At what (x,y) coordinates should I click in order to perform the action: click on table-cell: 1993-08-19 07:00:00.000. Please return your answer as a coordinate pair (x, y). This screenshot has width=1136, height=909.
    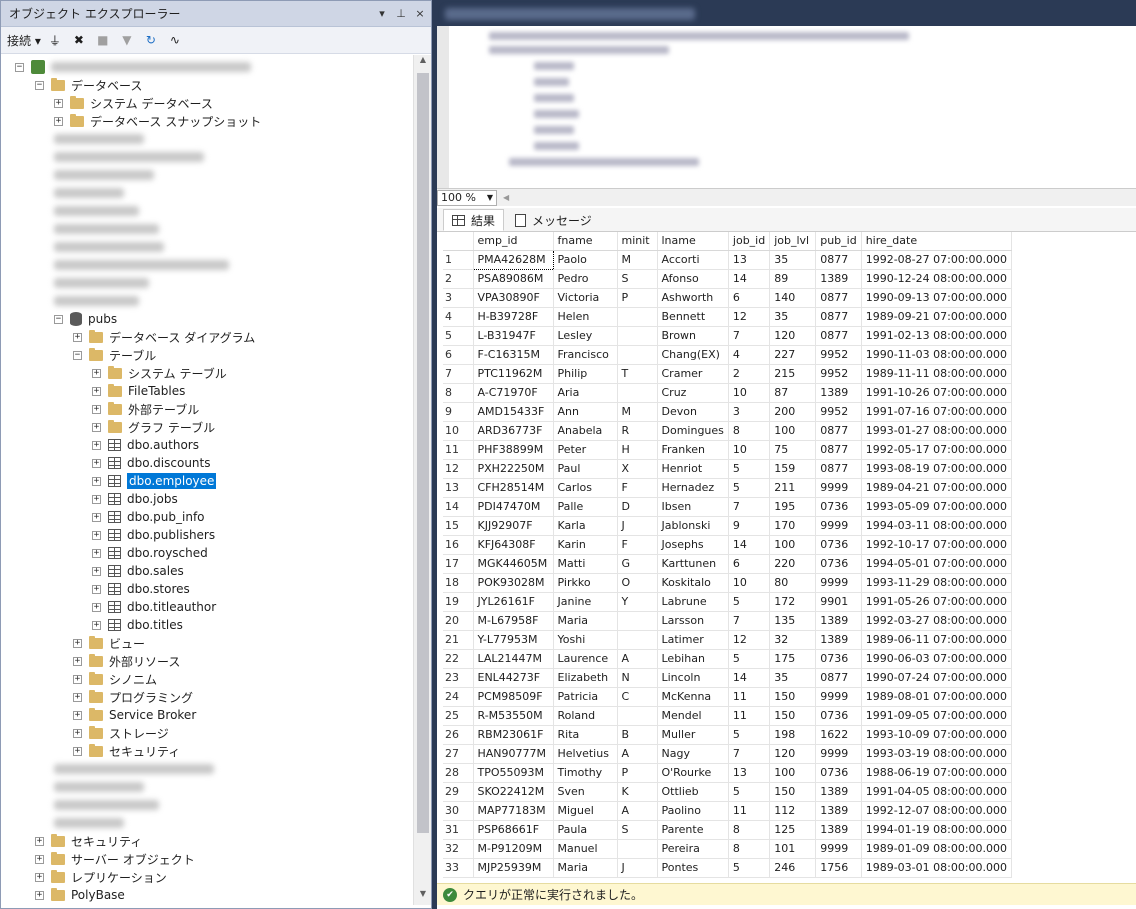
    Looking at the image, I should click on (937, 469).